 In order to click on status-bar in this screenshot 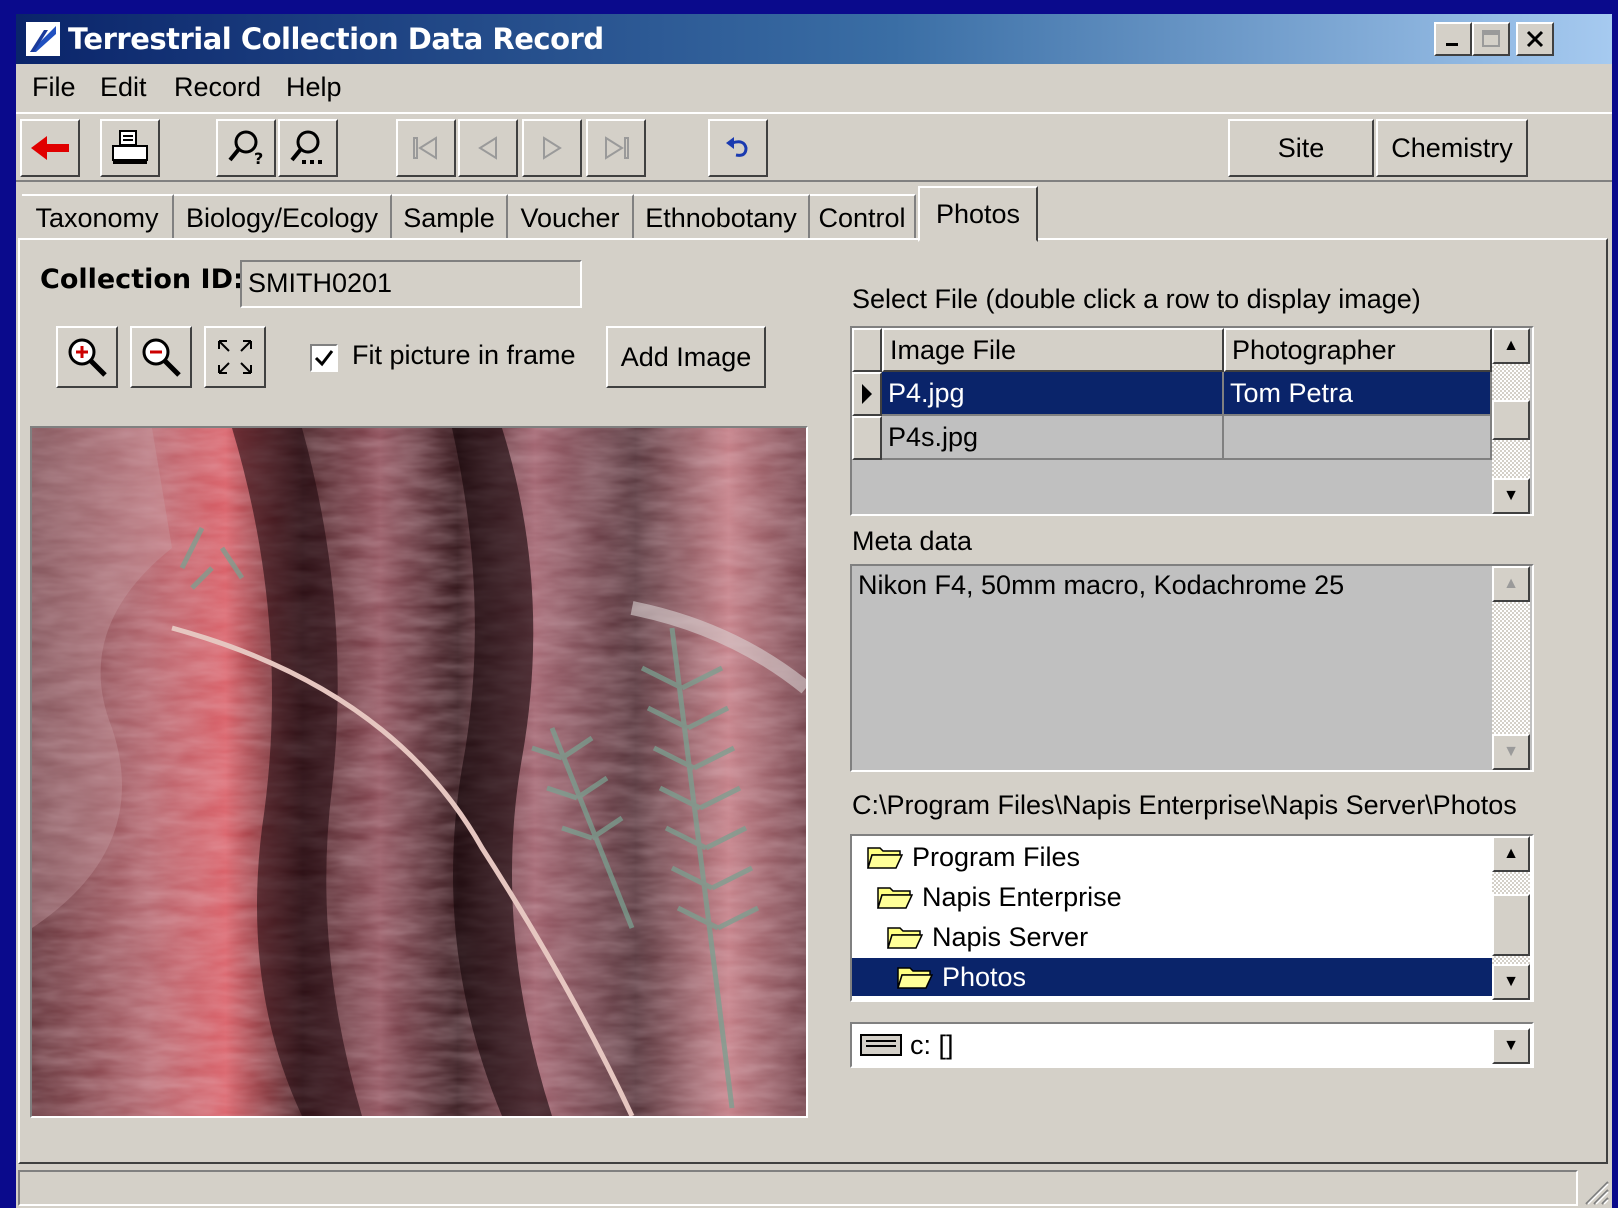, I will do `click(814, 1185)`.